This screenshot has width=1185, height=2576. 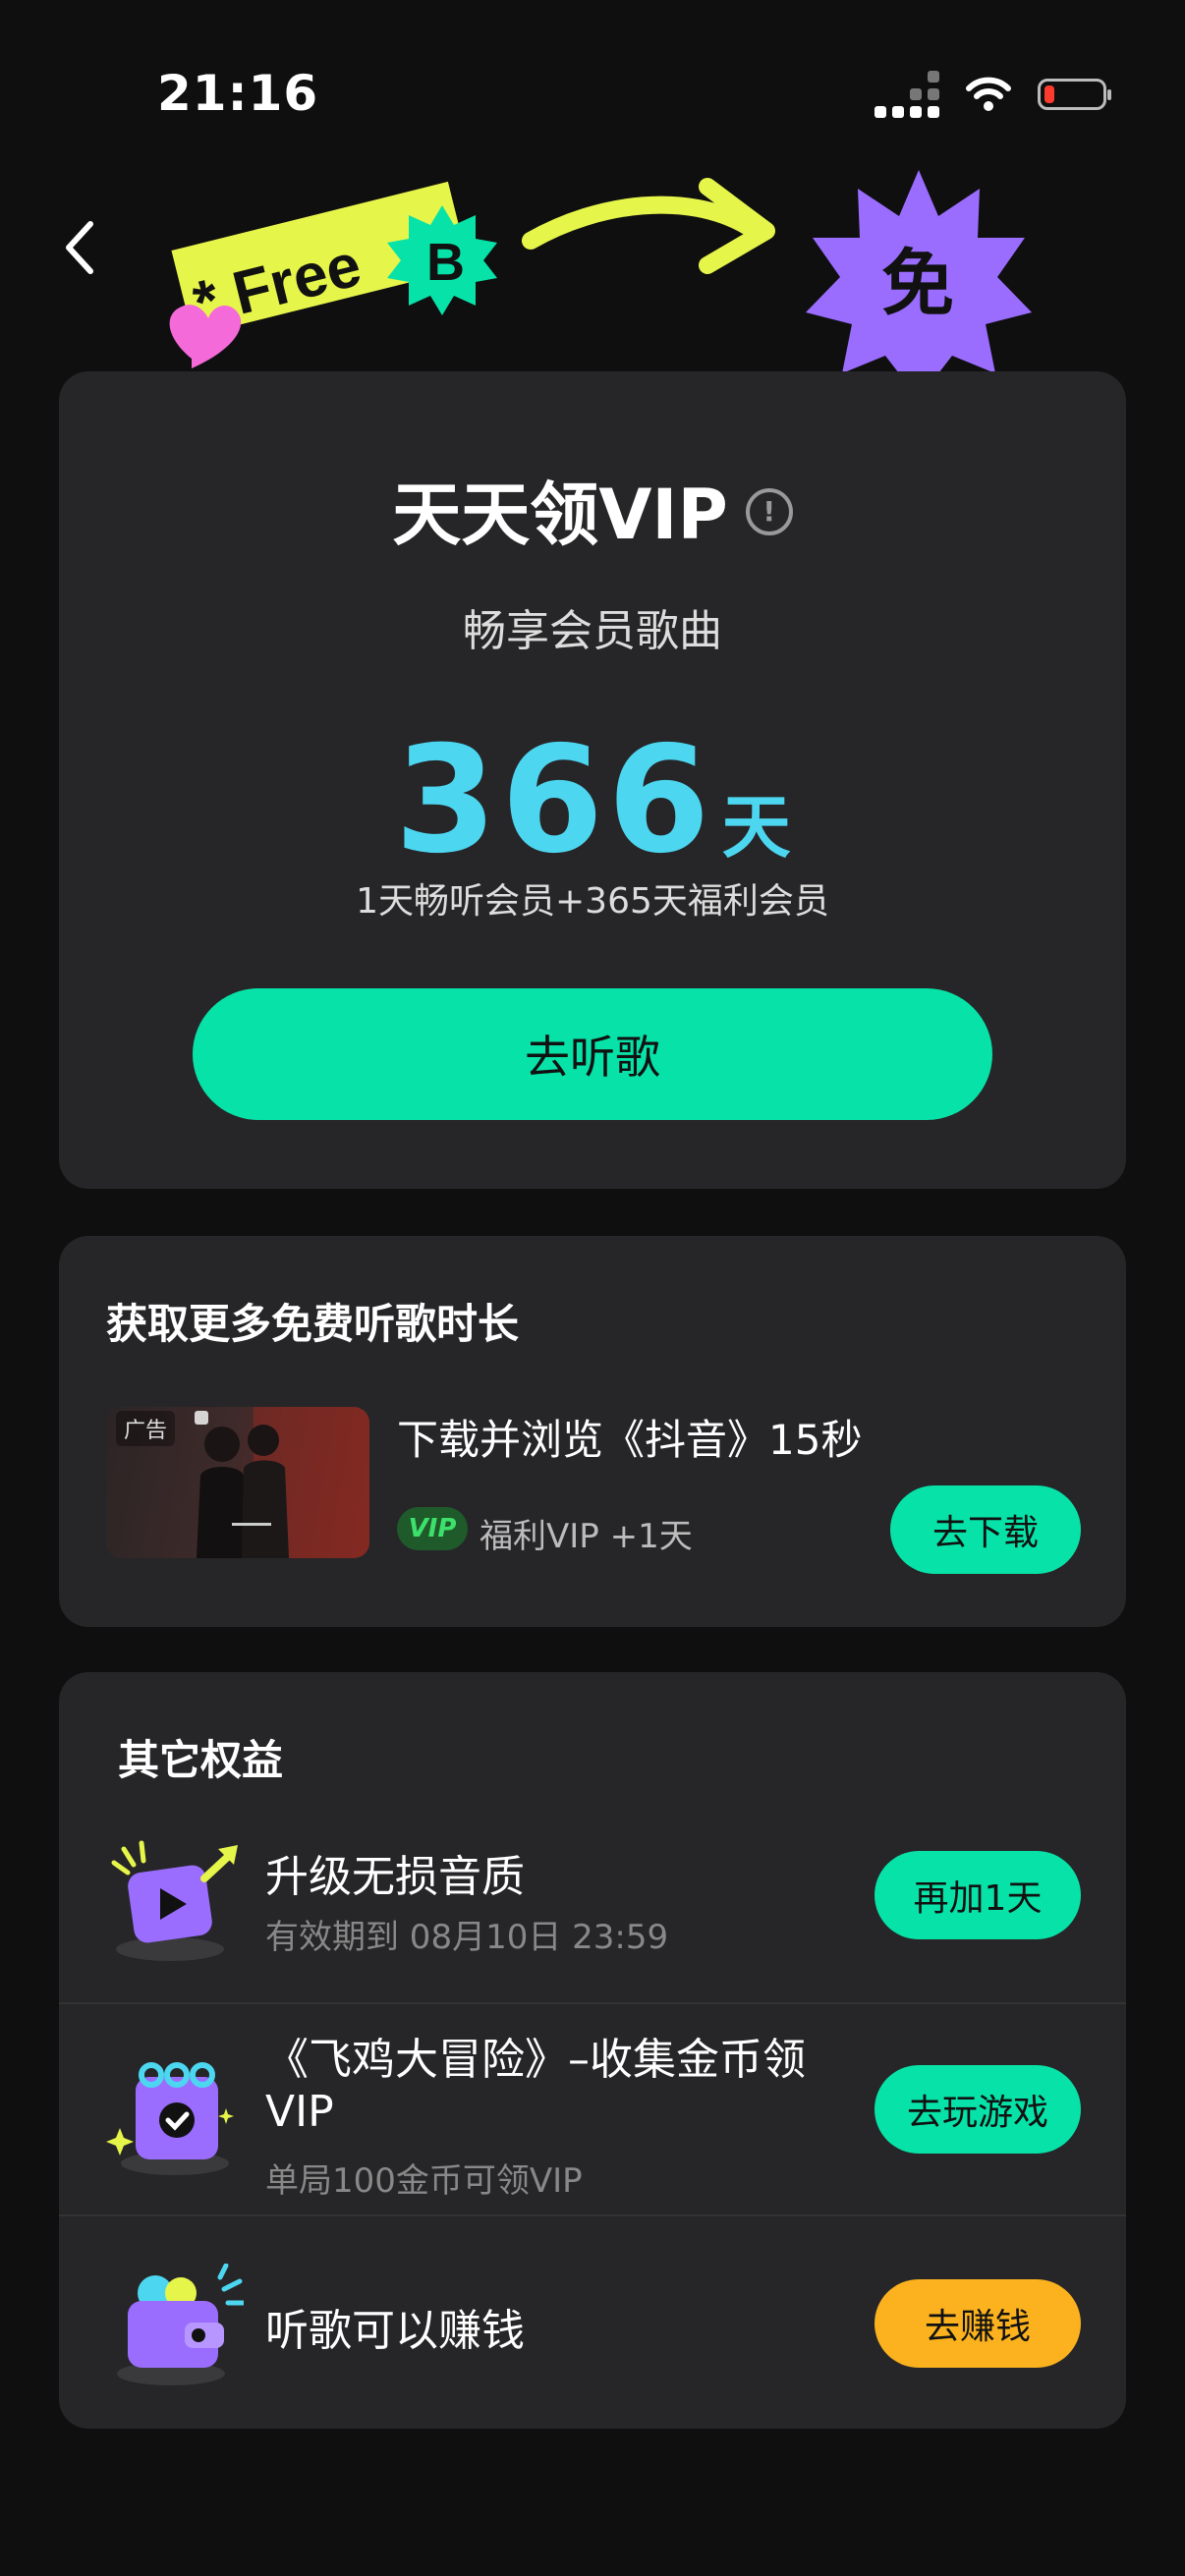 What do you see at coordinates (170, 2118) in the screenshot?
I see `calendar-check-icon` at bounding box center [170, 2118].